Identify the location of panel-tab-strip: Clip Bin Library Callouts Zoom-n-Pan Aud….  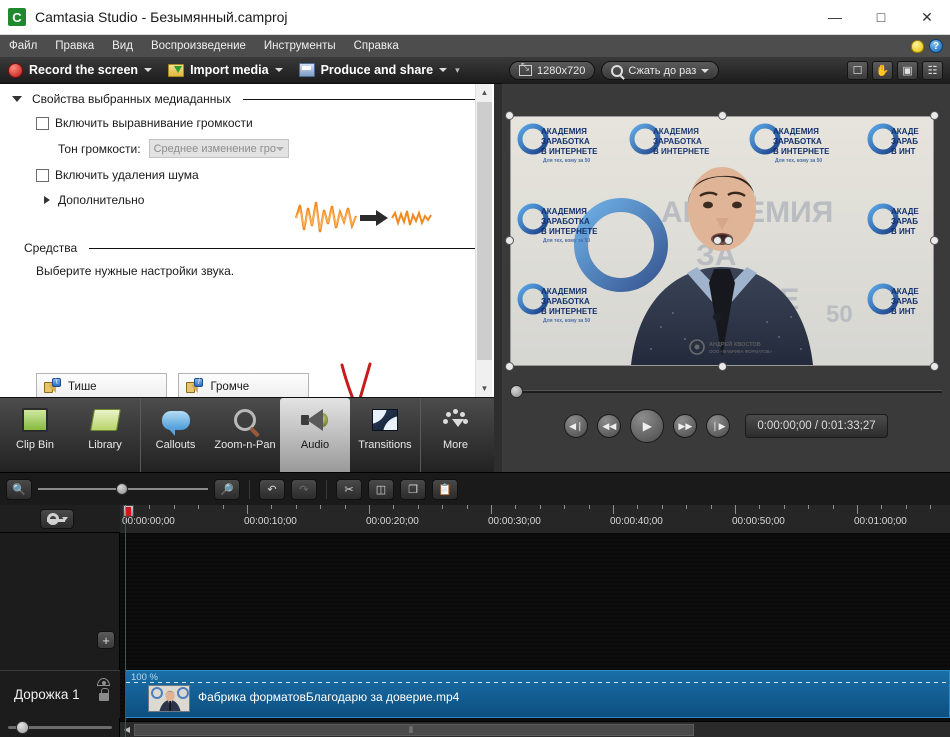
(247, 434).